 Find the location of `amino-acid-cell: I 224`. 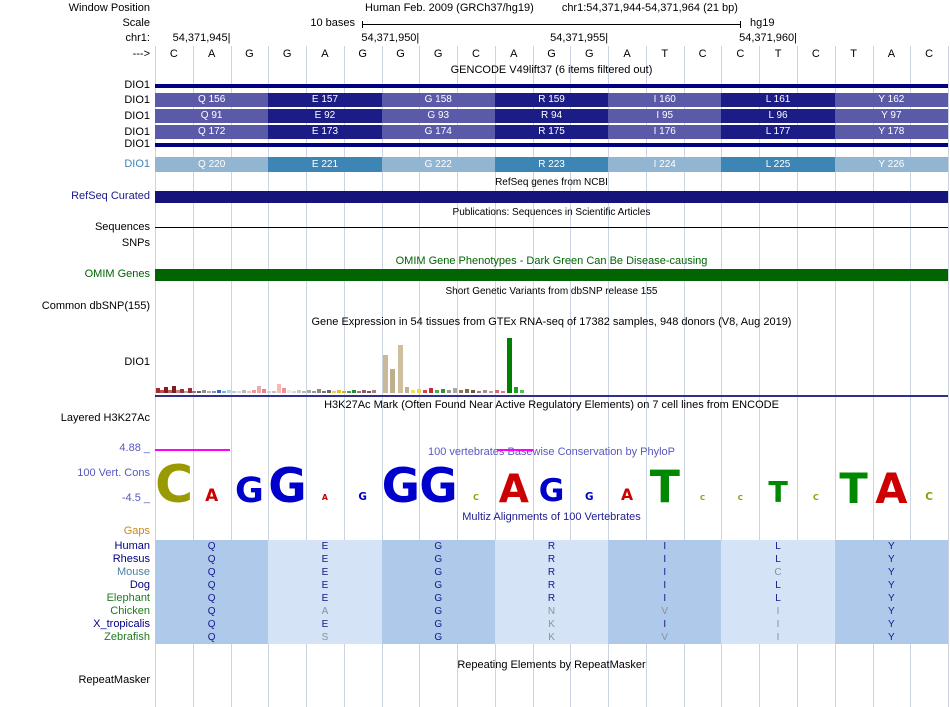

amino-acid-cell: I 224 is located at coordinates (665, 164).